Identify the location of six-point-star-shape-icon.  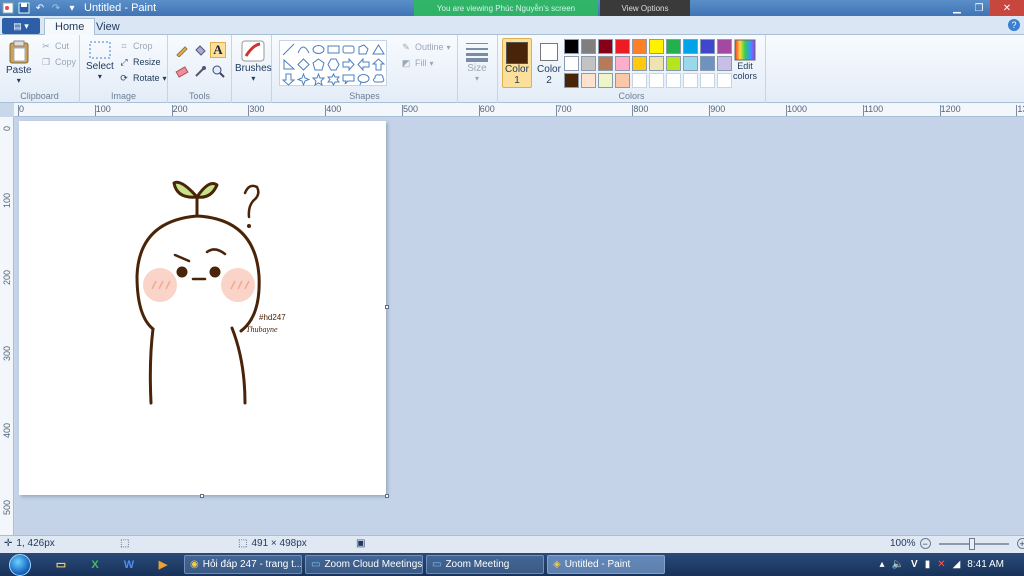
(333, 79).